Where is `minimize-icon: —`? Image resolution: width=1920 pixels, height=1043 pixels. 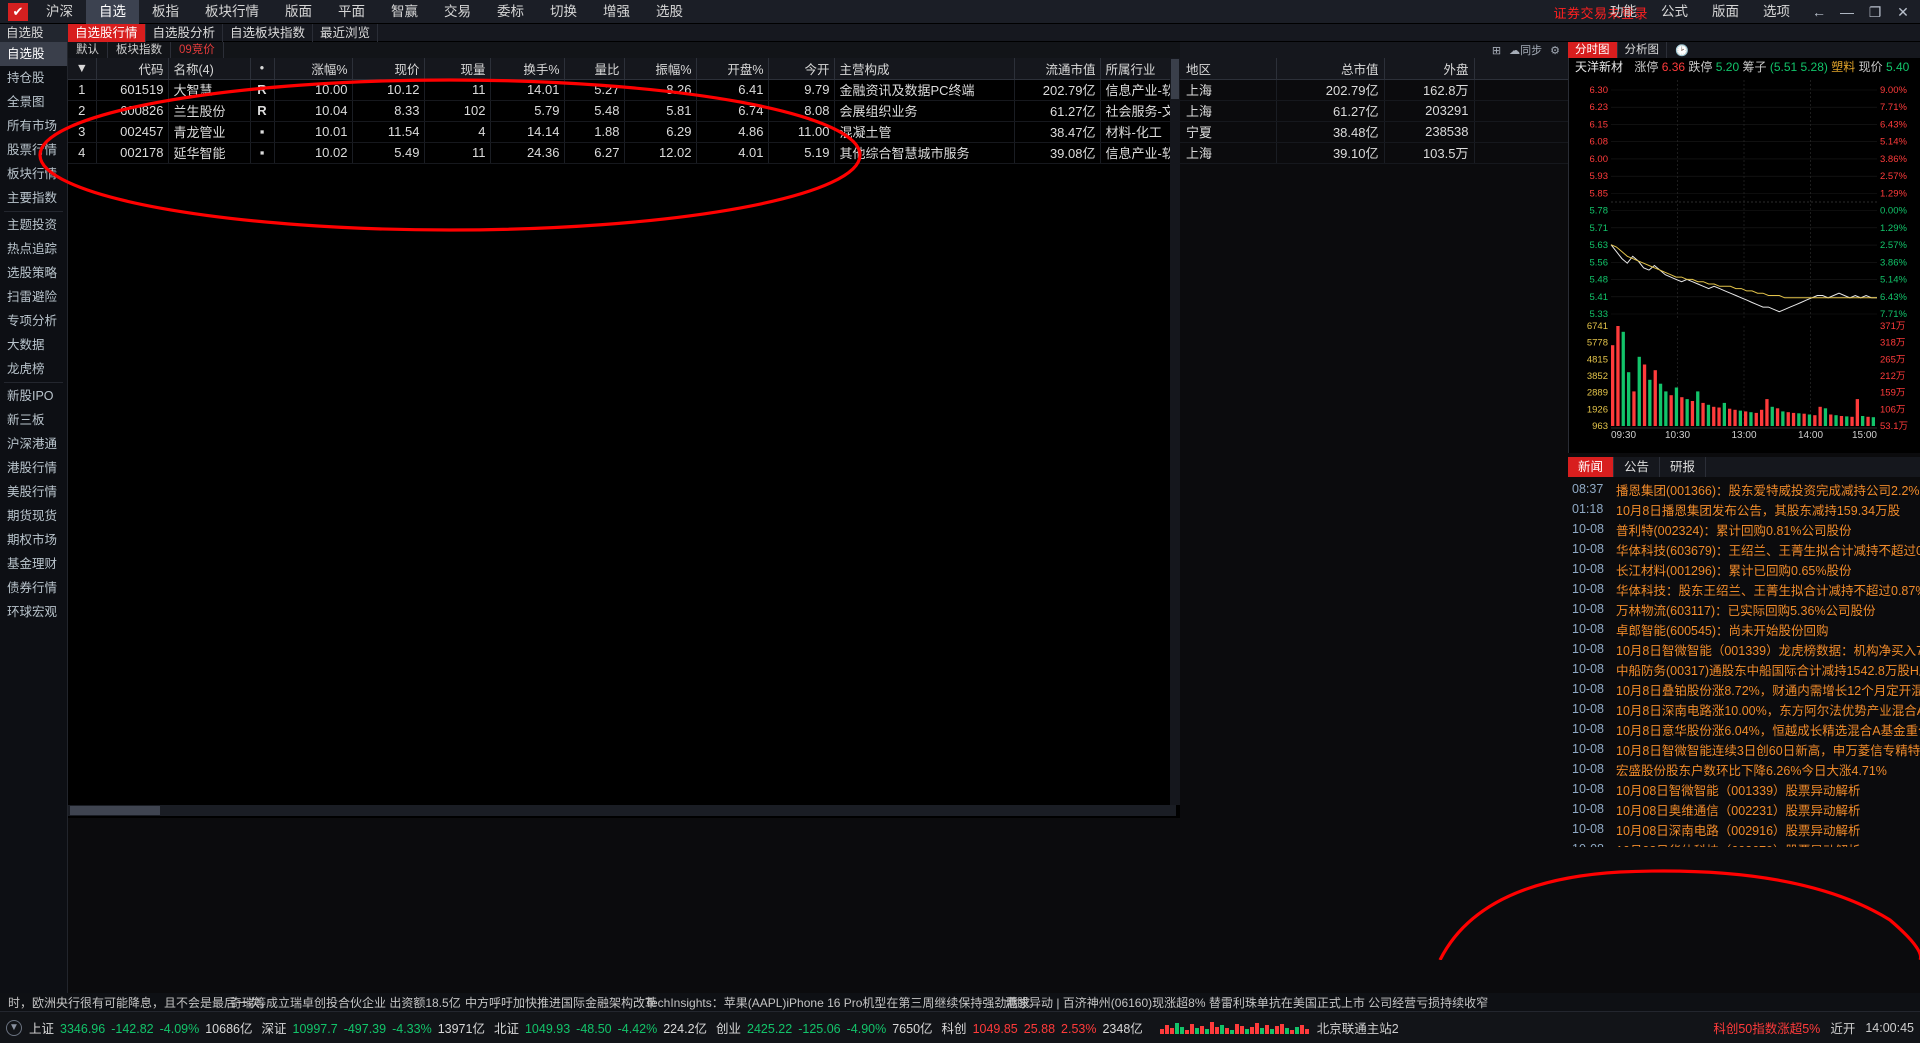
minimize-icon: — is located at coordinates (1847, 12).